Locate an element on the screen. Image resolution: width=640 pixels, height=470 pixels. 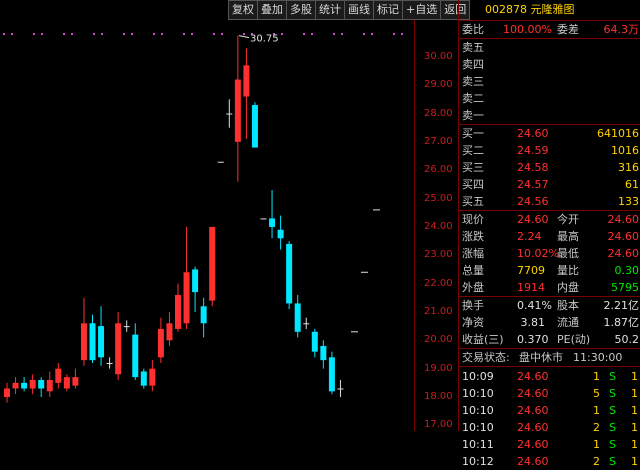
toolbar-button-stats: 统计 is located at coordinates (330, 10).